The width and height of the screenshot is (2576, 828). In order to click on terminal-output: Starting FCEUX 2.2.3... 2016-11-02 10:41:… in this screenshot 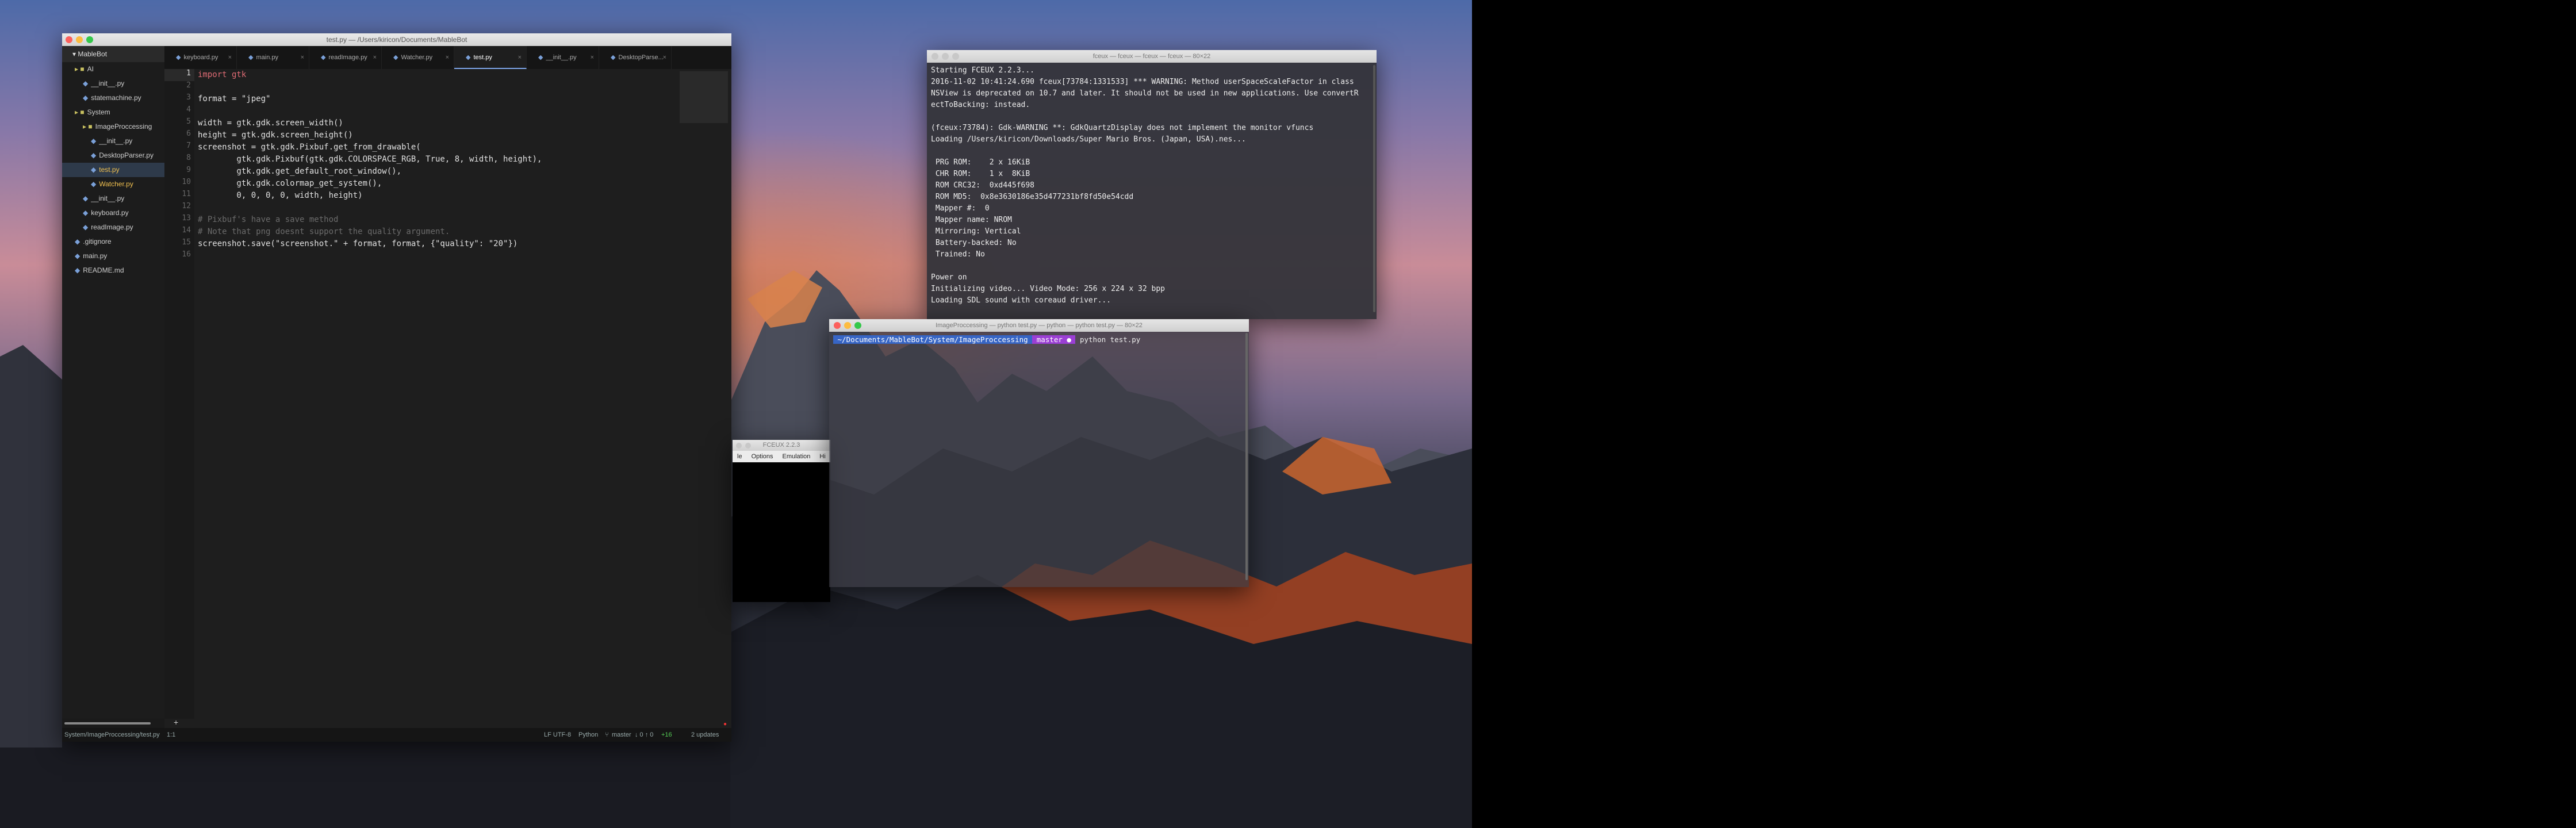, I will do `click(1152, 186)`.